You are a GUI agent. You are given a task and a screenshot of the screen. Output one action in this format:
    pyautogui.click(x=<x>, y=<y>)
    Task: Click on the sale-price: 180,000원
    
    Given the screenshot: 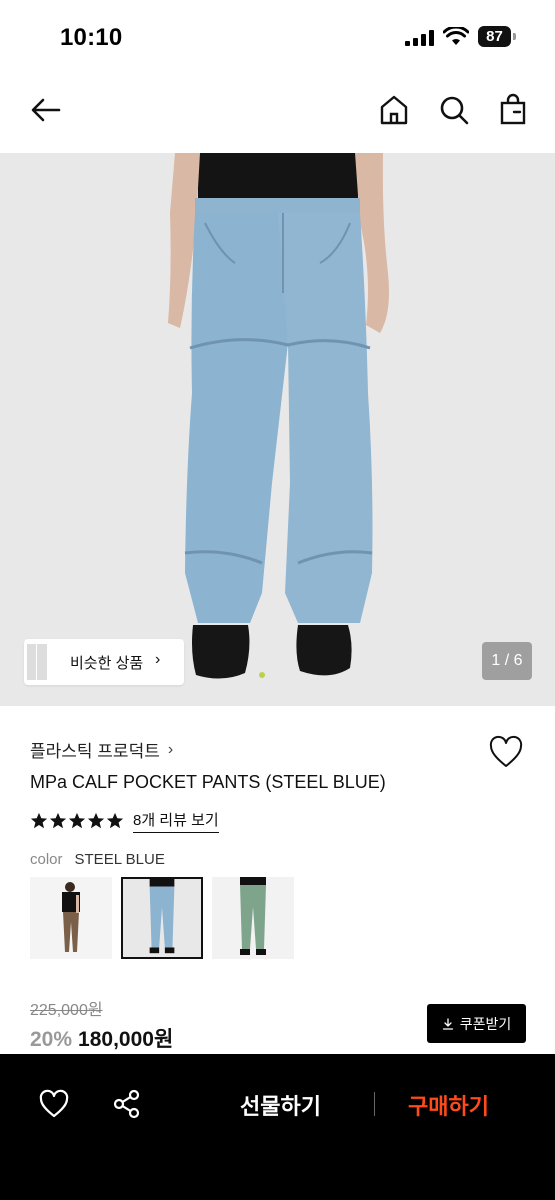 What is the action you would take?
    pyautogui.click(x=126, y=1039)
    